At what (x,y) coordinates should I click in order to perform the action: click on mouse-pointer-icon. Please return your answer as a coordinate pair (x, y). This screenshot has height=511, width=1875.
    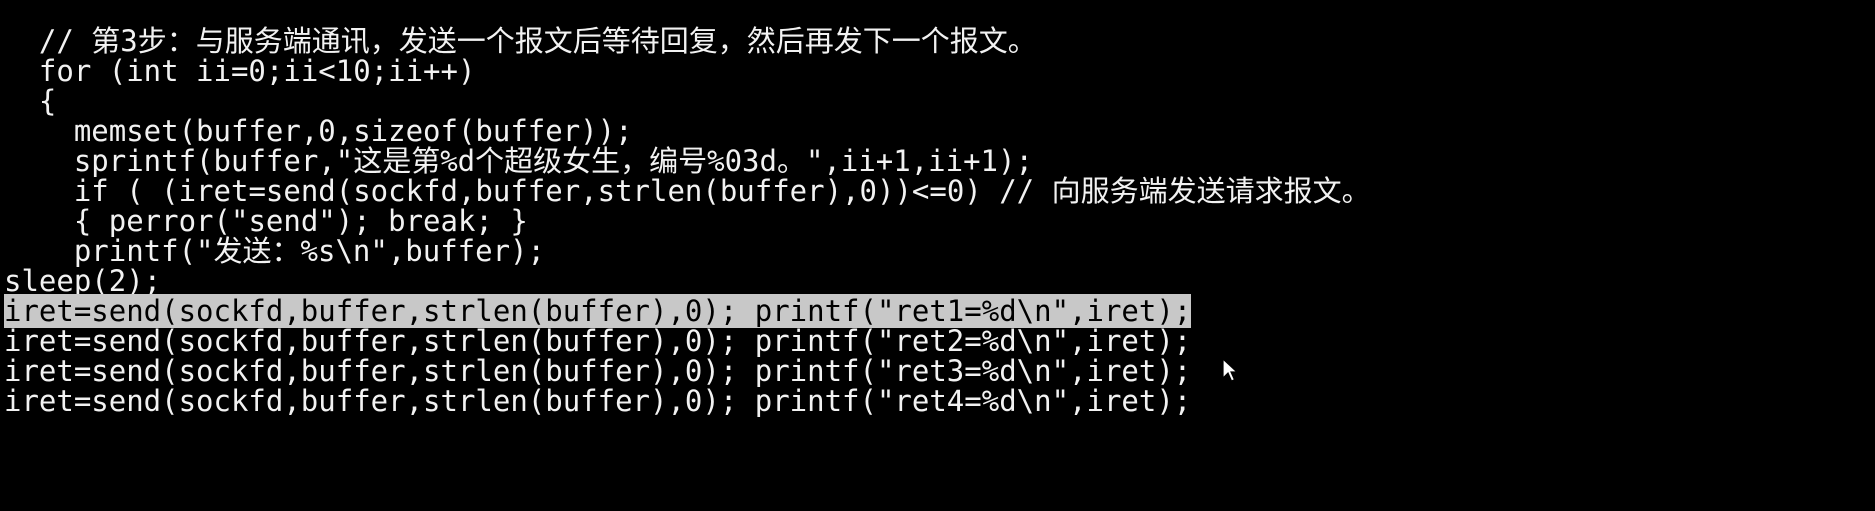
    Looking at the image, I should click on (1230, 370).